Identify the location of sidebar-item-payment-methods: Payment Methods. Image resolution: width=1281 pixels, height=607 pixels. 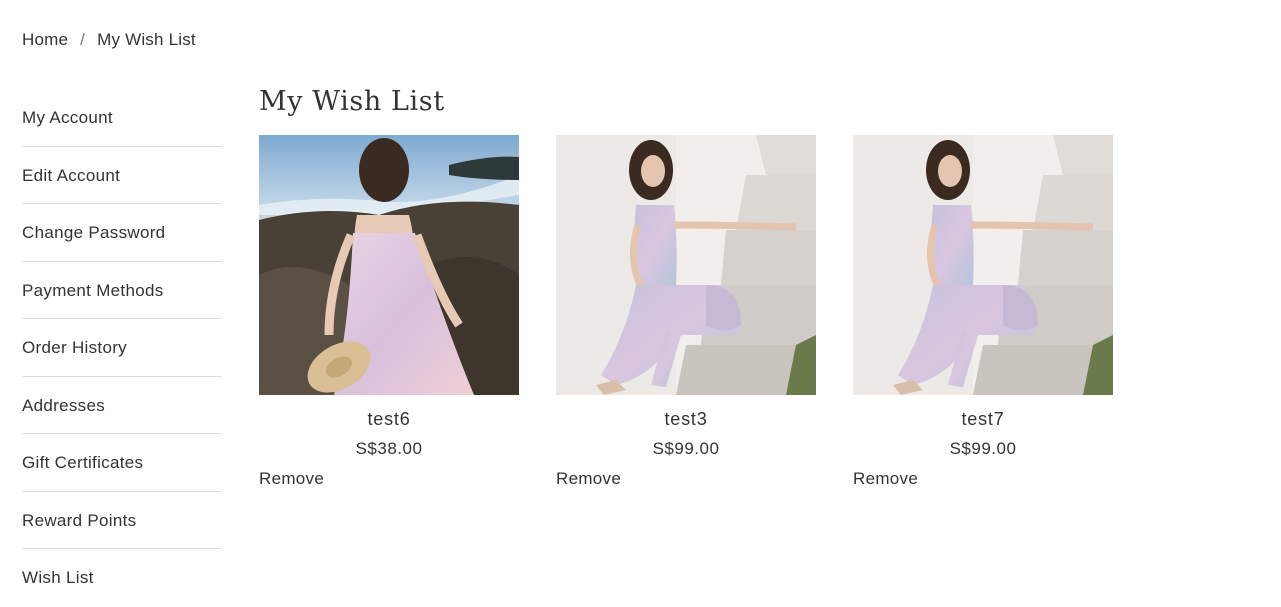
(122, 290).